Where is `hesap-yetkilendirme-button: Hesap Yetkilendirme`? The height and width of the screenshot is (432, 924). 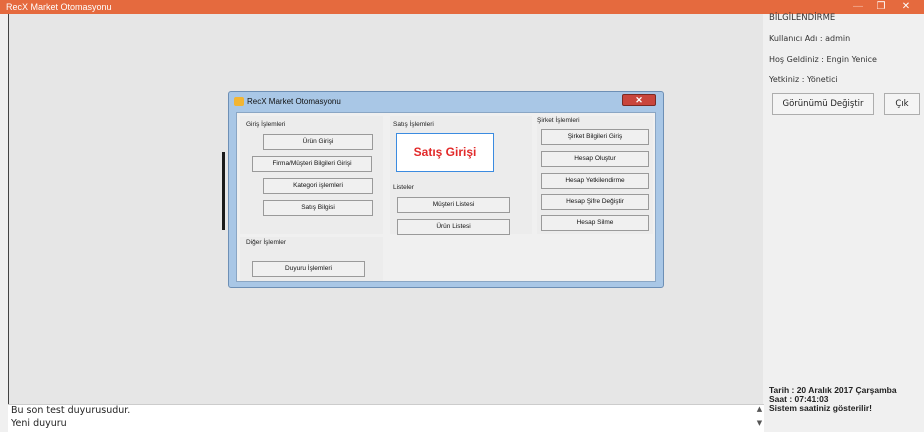
hesap-yetkilendirme-button: Hesap Yetkilendirme is located at coordinates (595, 181).